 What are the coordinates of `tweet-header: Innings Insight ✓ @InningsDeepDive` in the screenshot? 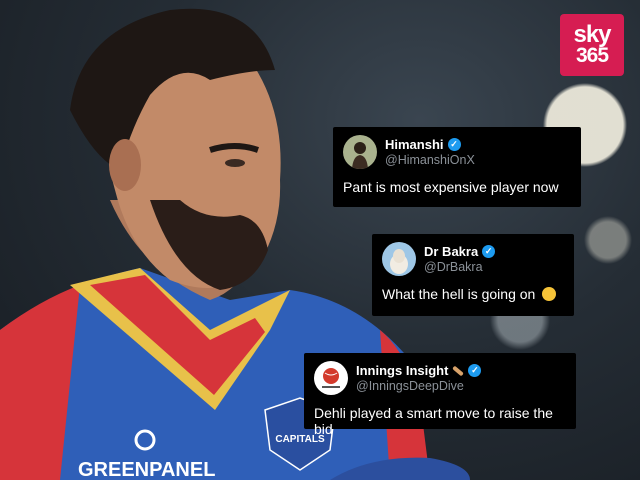 It's located at (440, 378).